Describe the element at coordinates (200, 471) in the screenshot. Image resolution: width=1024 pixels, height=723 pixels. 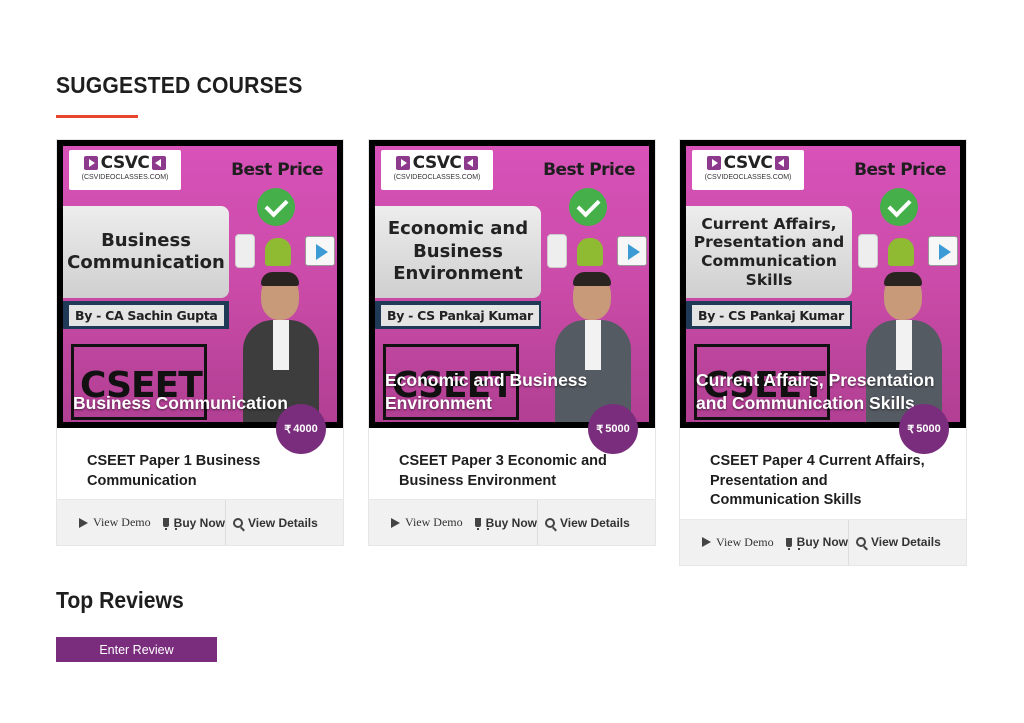
I see `course-name-link: CSEET Paper 1 Business Communication` at that location.